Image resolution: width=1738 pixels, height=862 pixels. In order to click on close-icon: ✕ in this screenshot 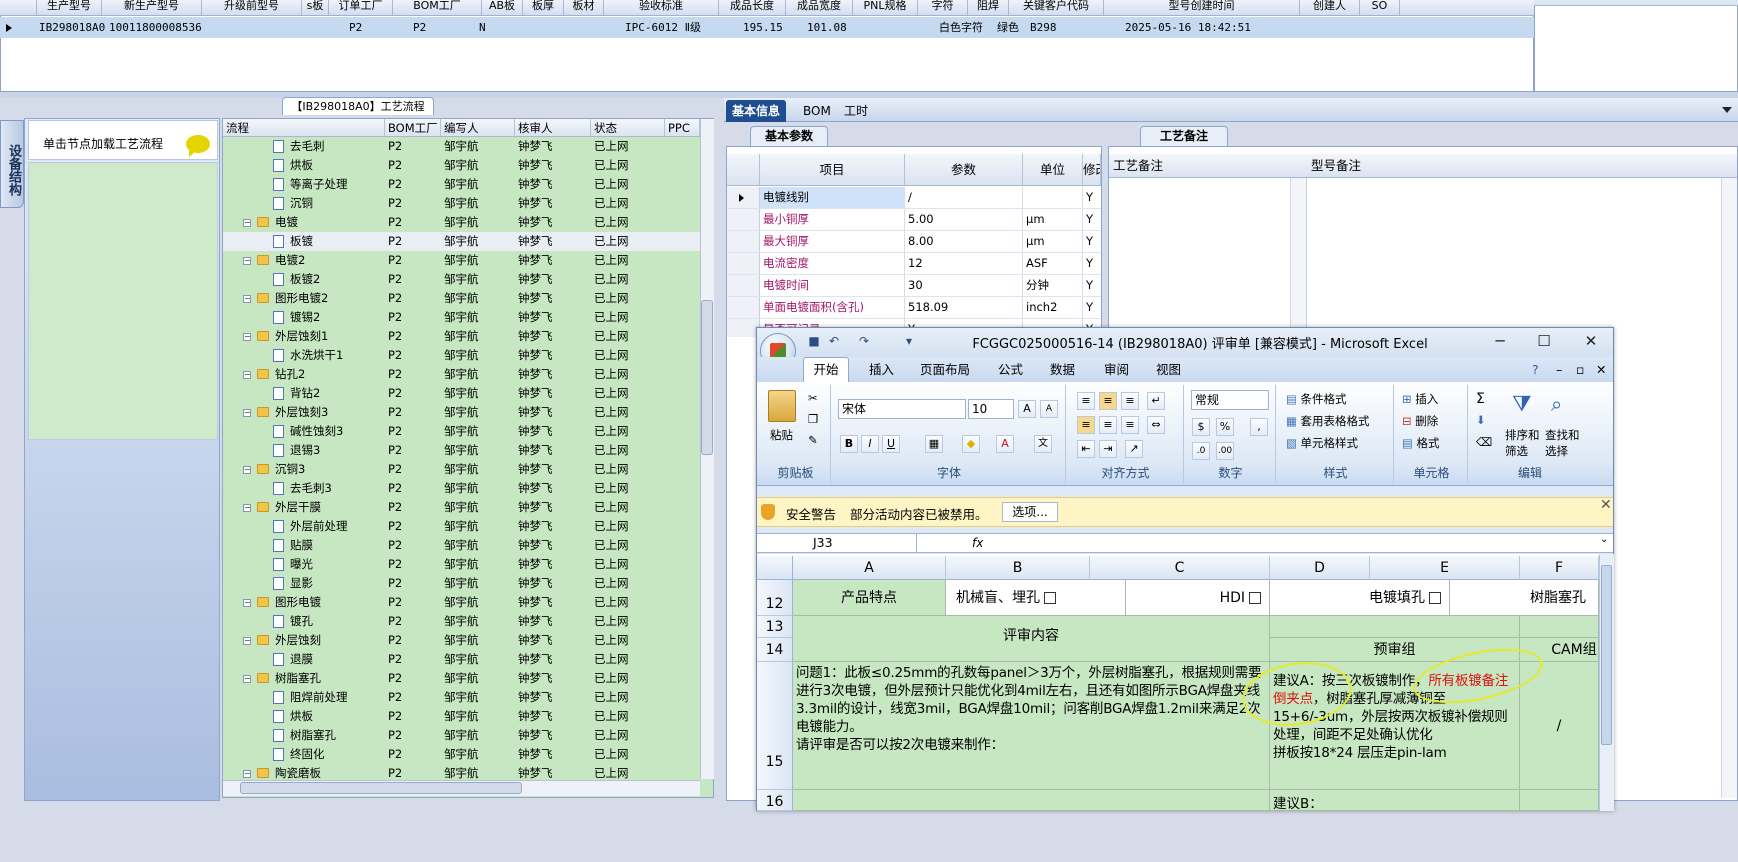, I will do `click(1591, 341)`.